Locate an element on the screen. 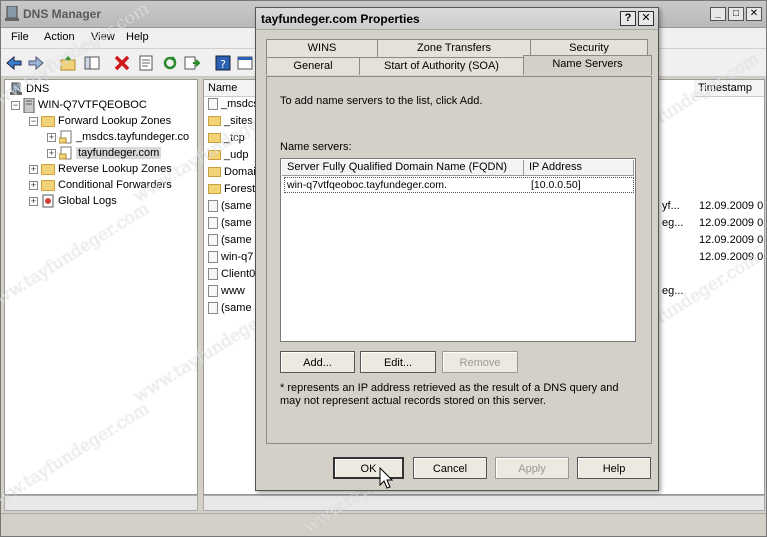 This screenshot has width=767, height=537. tab-wins: WINS is located at coordinates (322, 48).